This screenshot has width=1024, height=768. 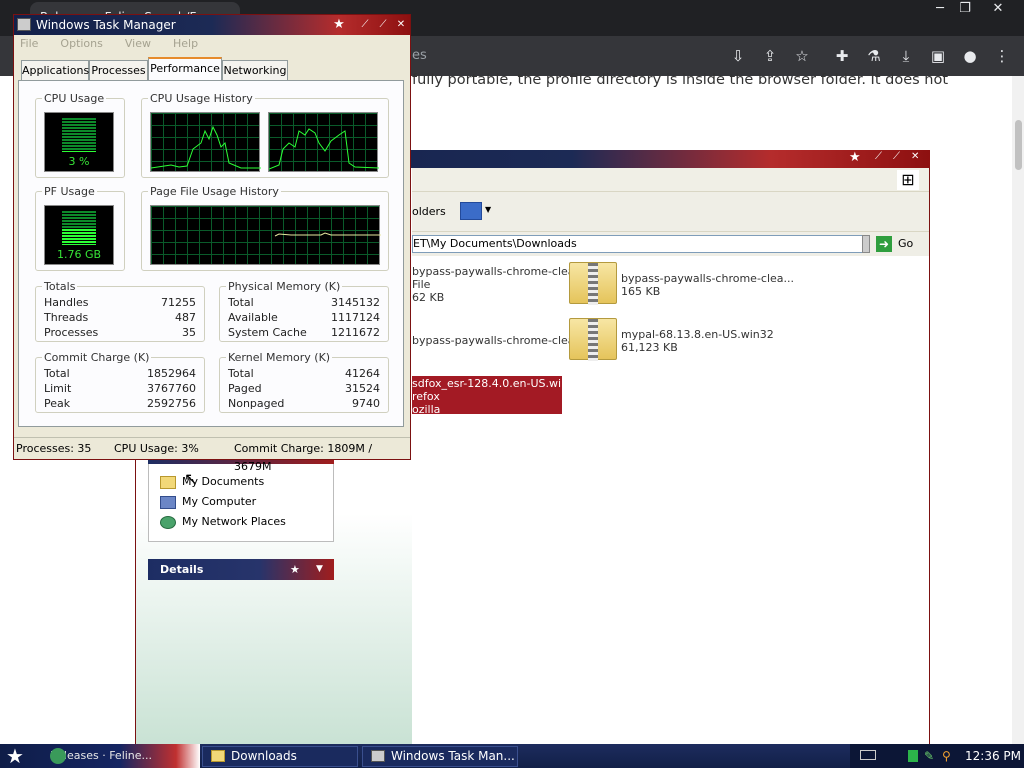 What do you see at coordinates (560, 56) in the screenshot?
I see `address-bar: es` at bounding box center [560, 56].